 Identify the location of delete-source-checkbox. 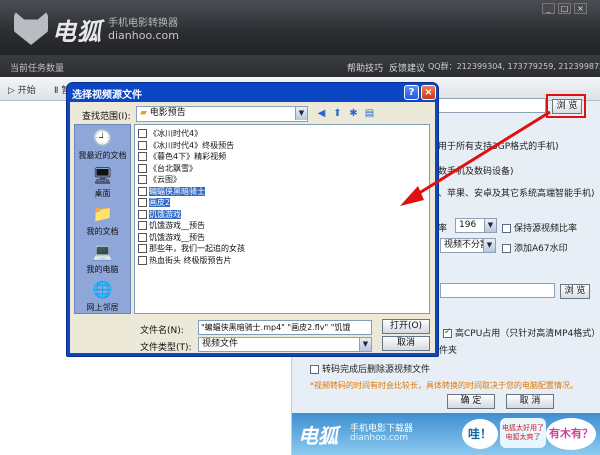
(314, 369).